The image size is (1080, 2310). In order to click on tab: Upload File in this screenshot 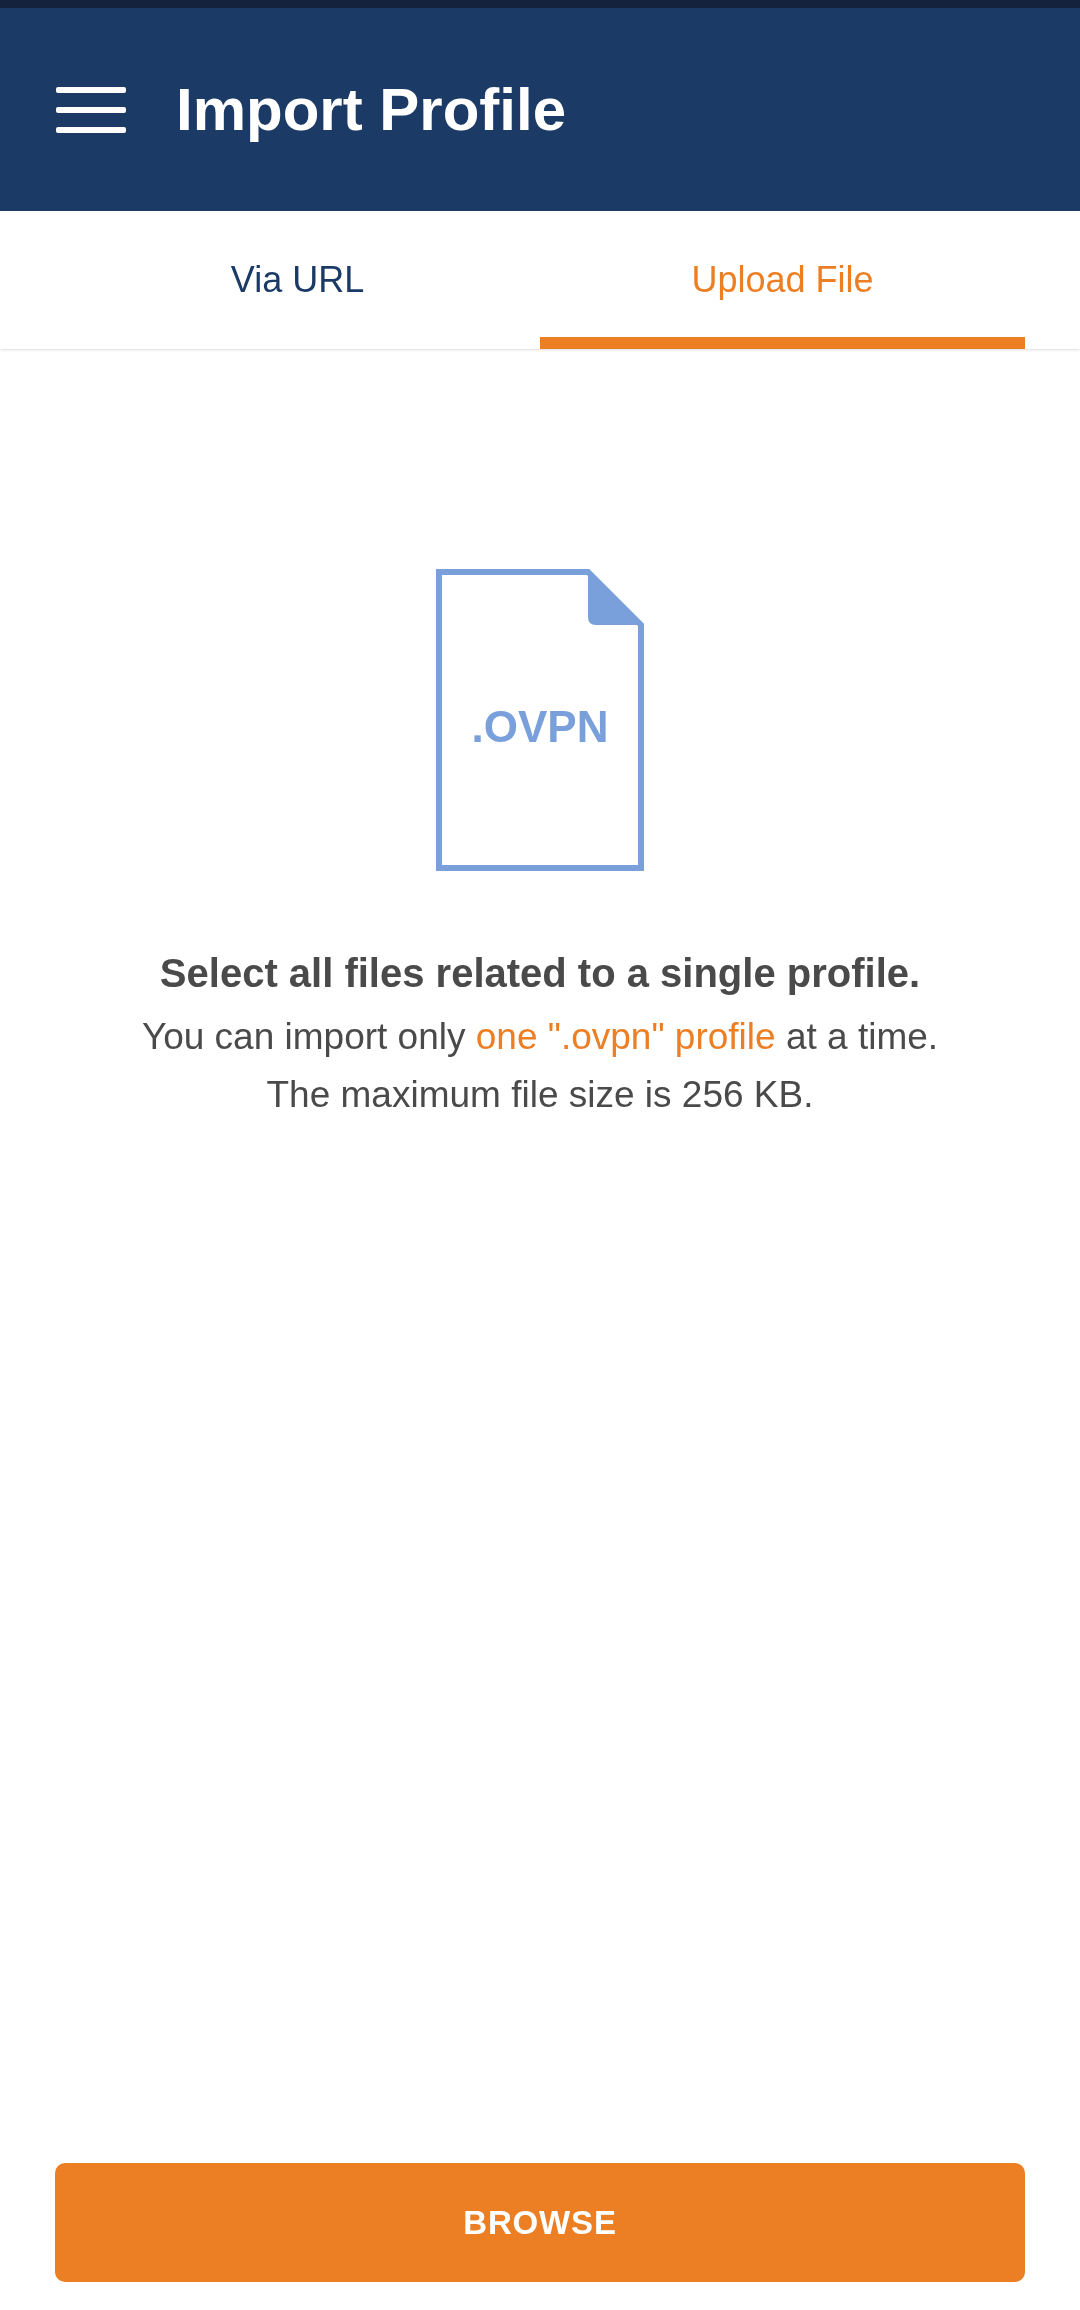, I will do `click(782, 280)`.